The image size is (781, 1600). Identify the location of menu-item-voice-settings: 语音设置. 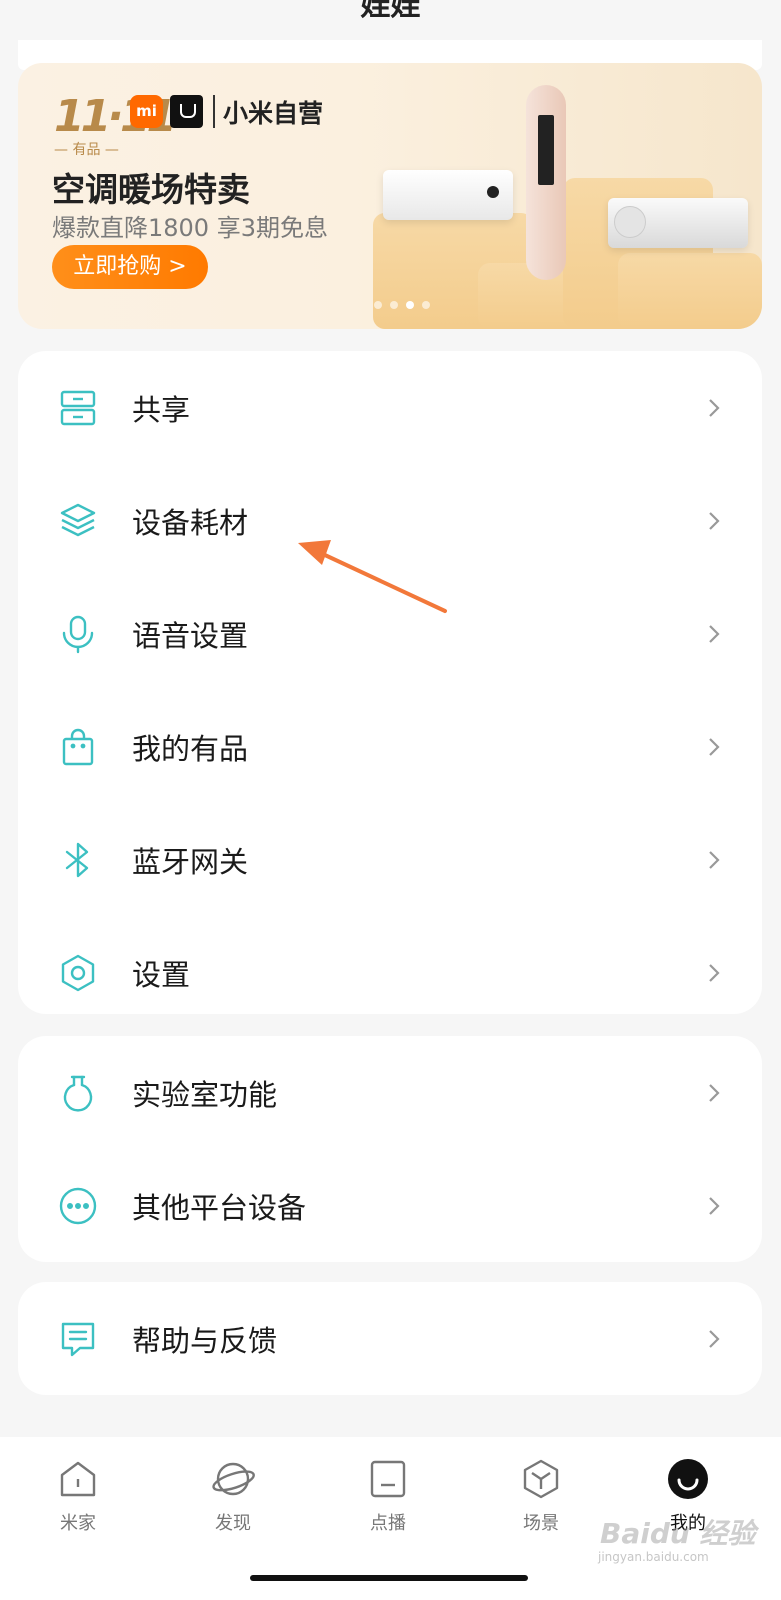
(390, 633).